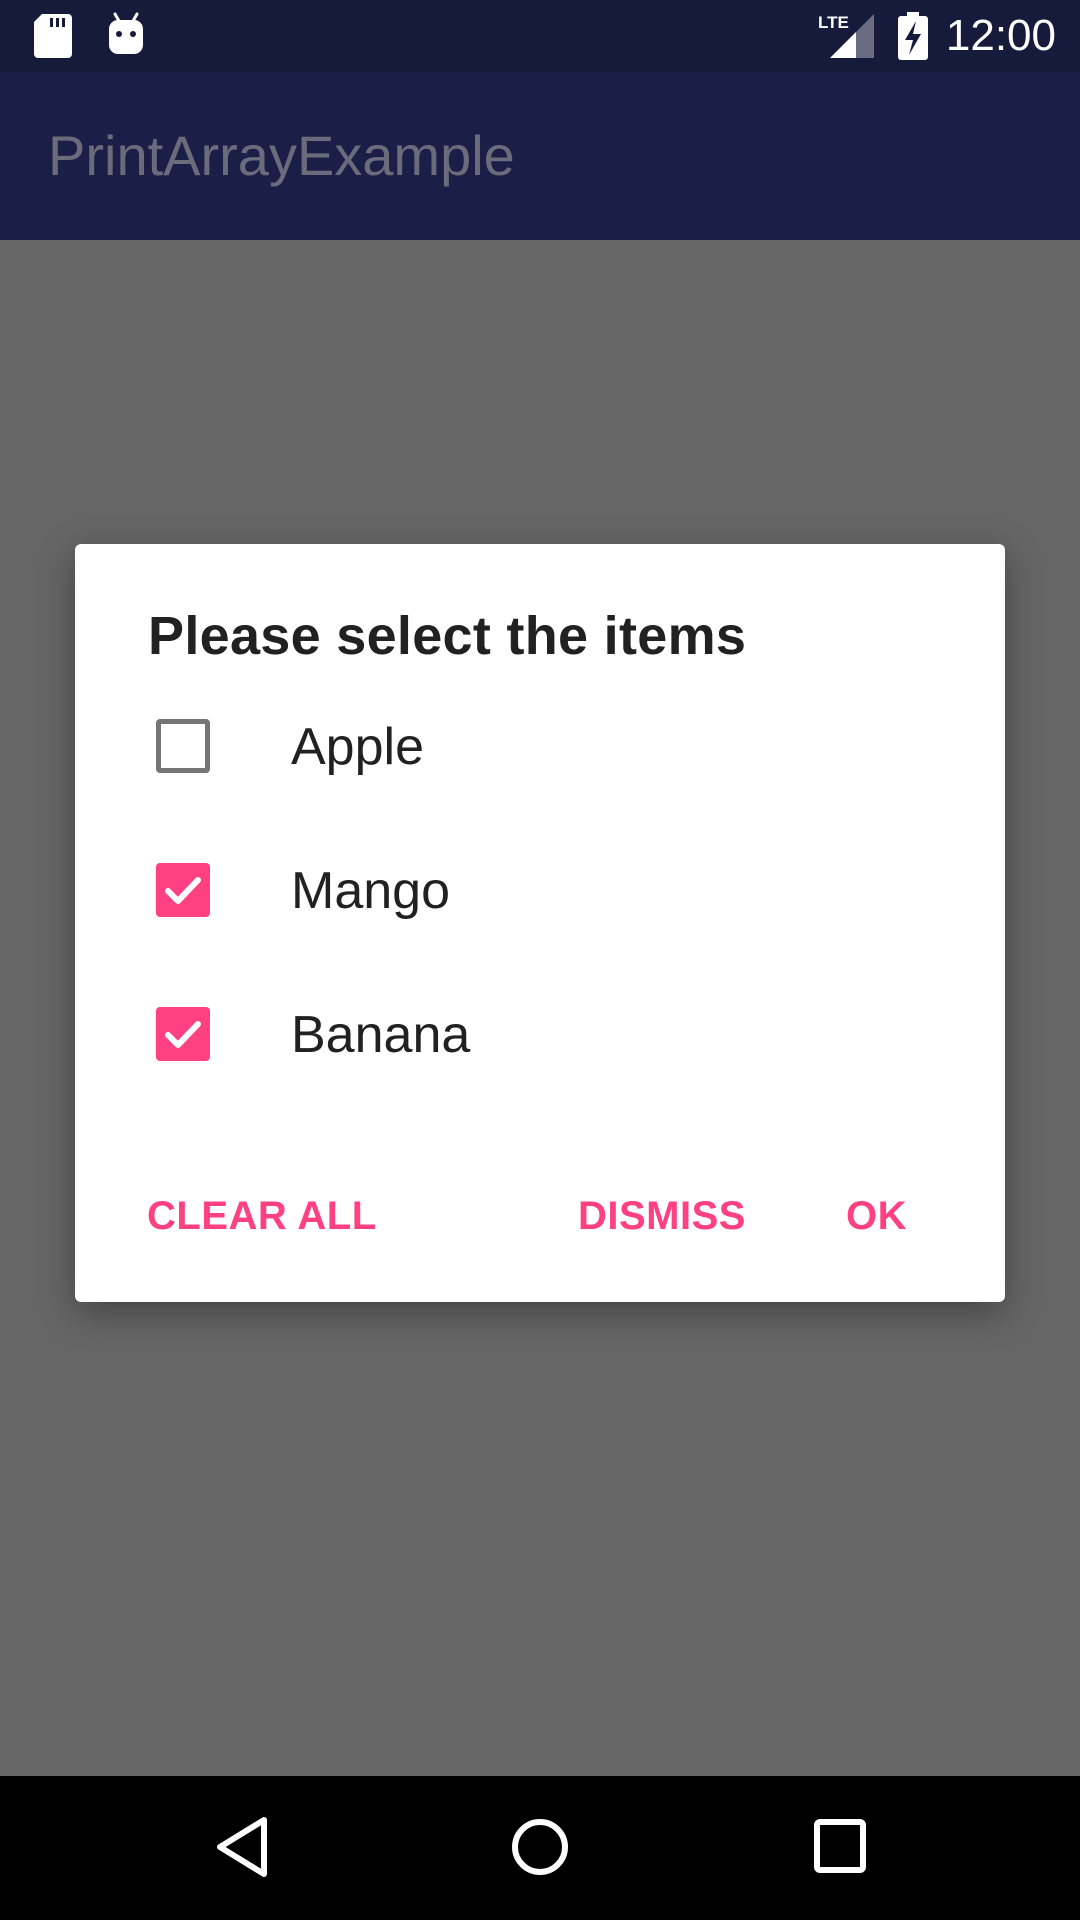  What do you see at coordinates (840, 1849) in the screenshot?
I see `recents-icon` at bounding box center [840, 1849].